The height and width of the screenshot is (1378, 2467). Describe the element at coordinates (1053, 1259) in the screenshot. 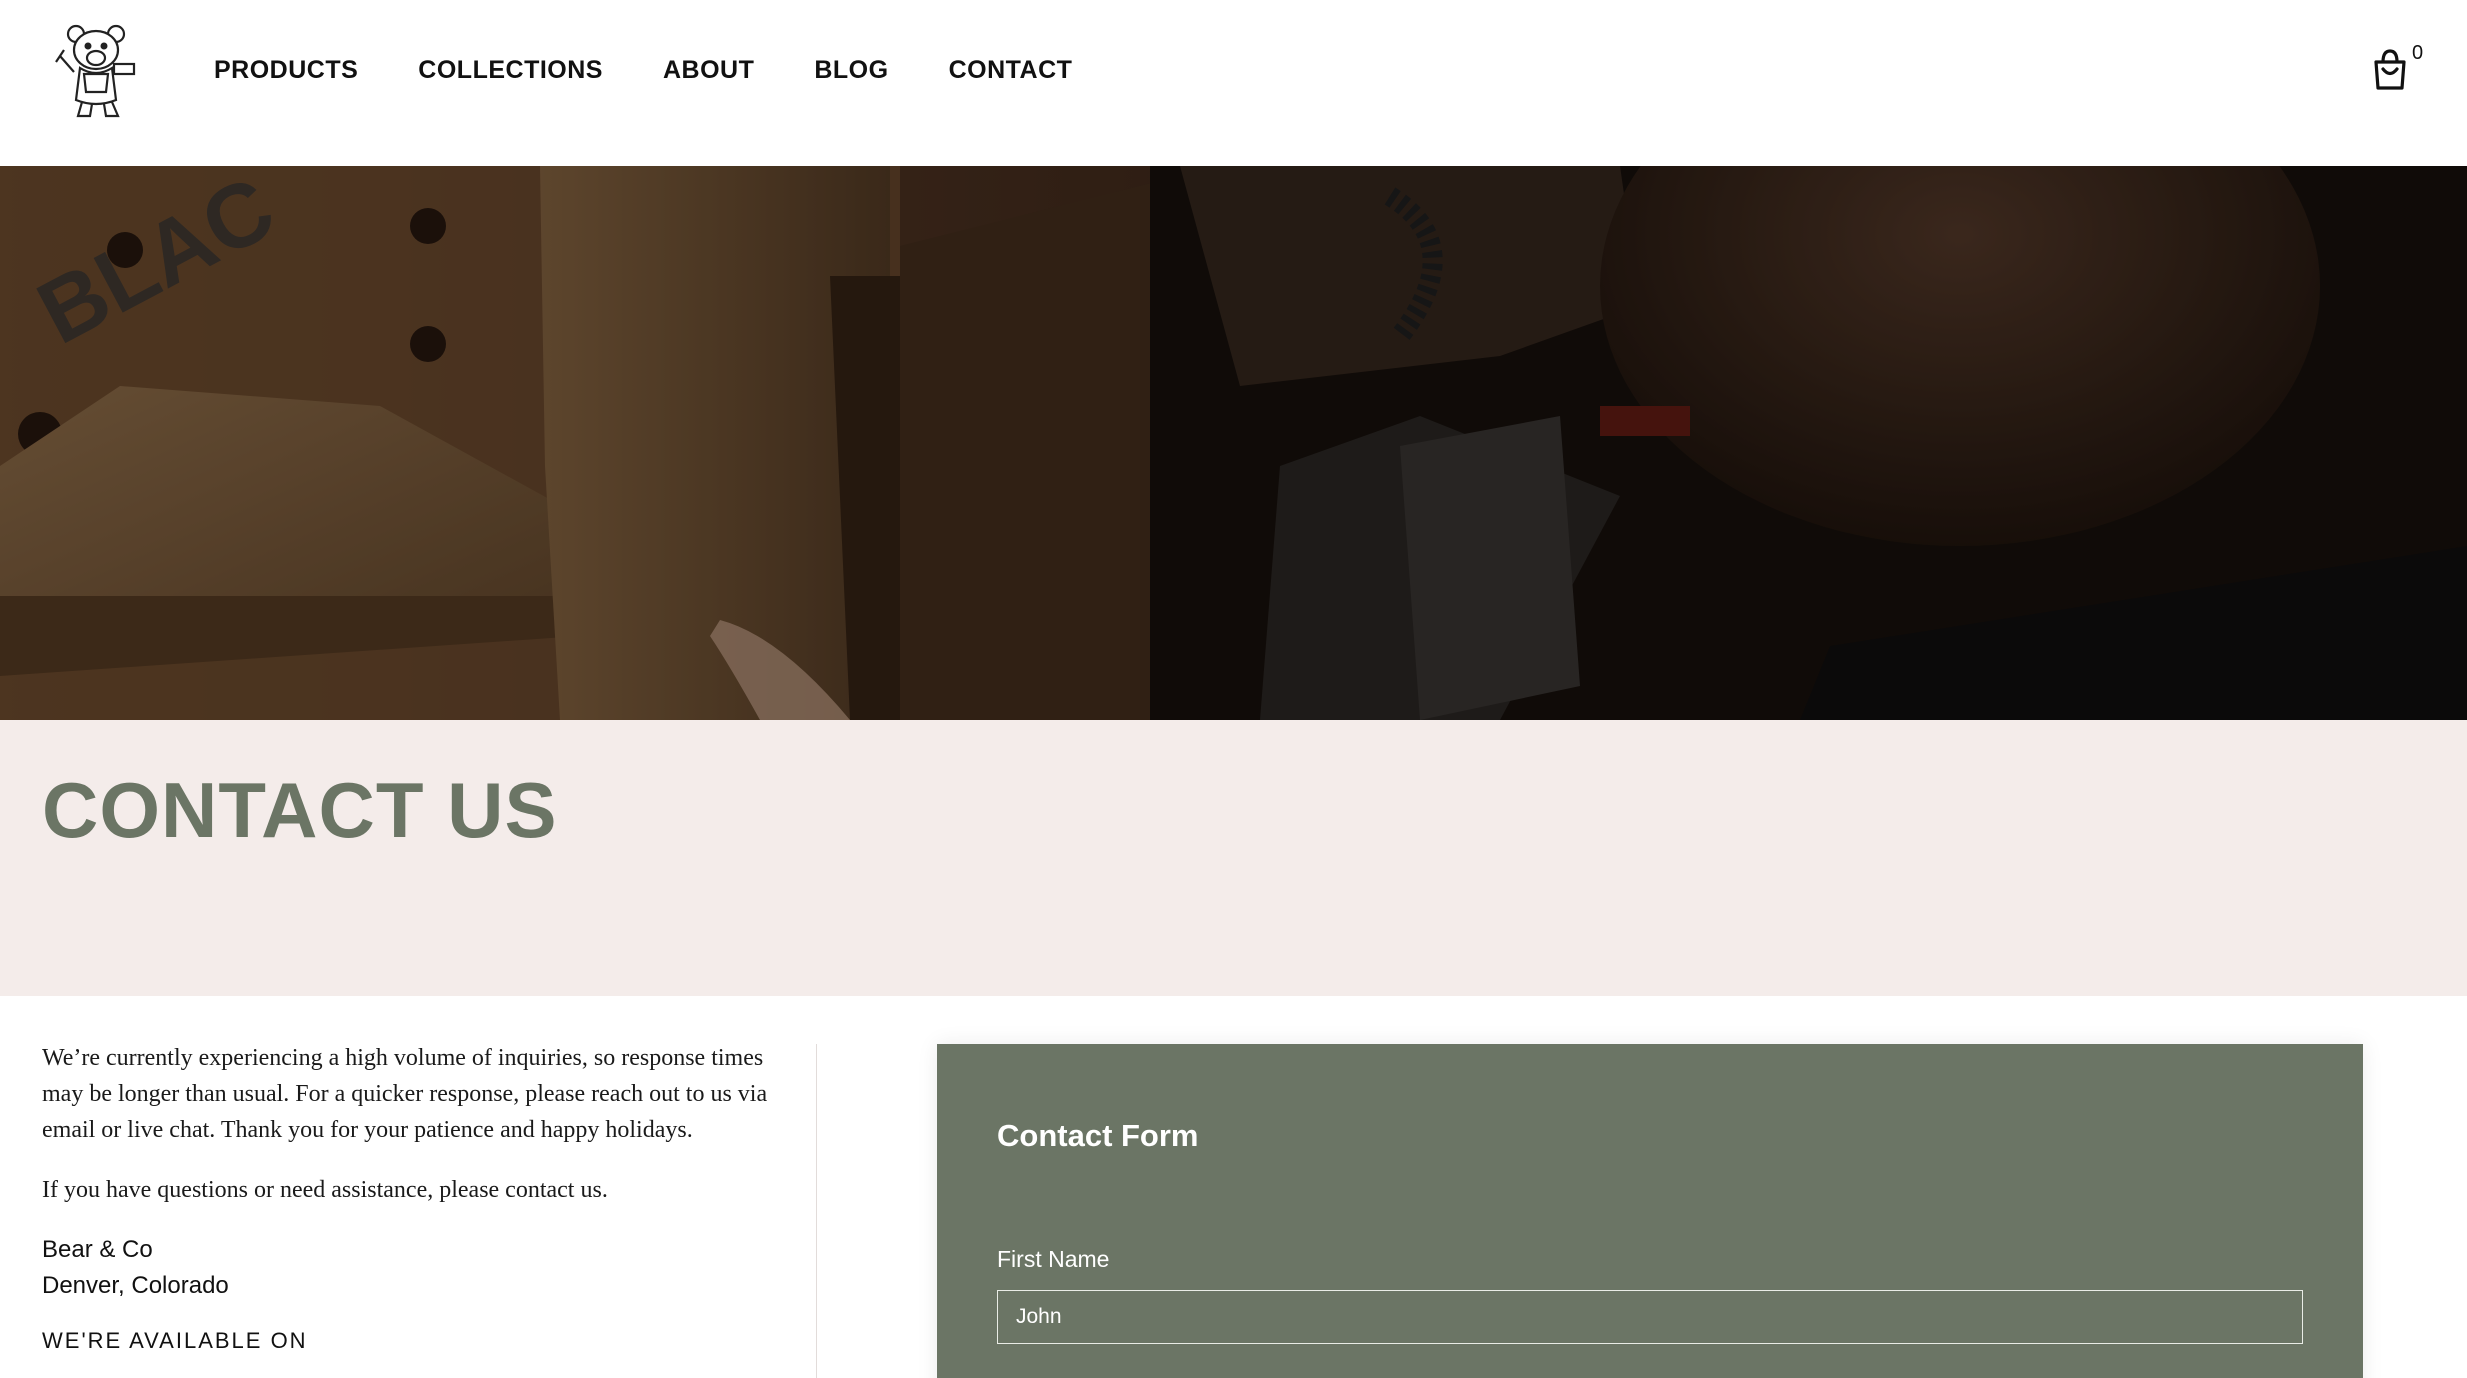

I see `first-name-label: First Name` at that location.